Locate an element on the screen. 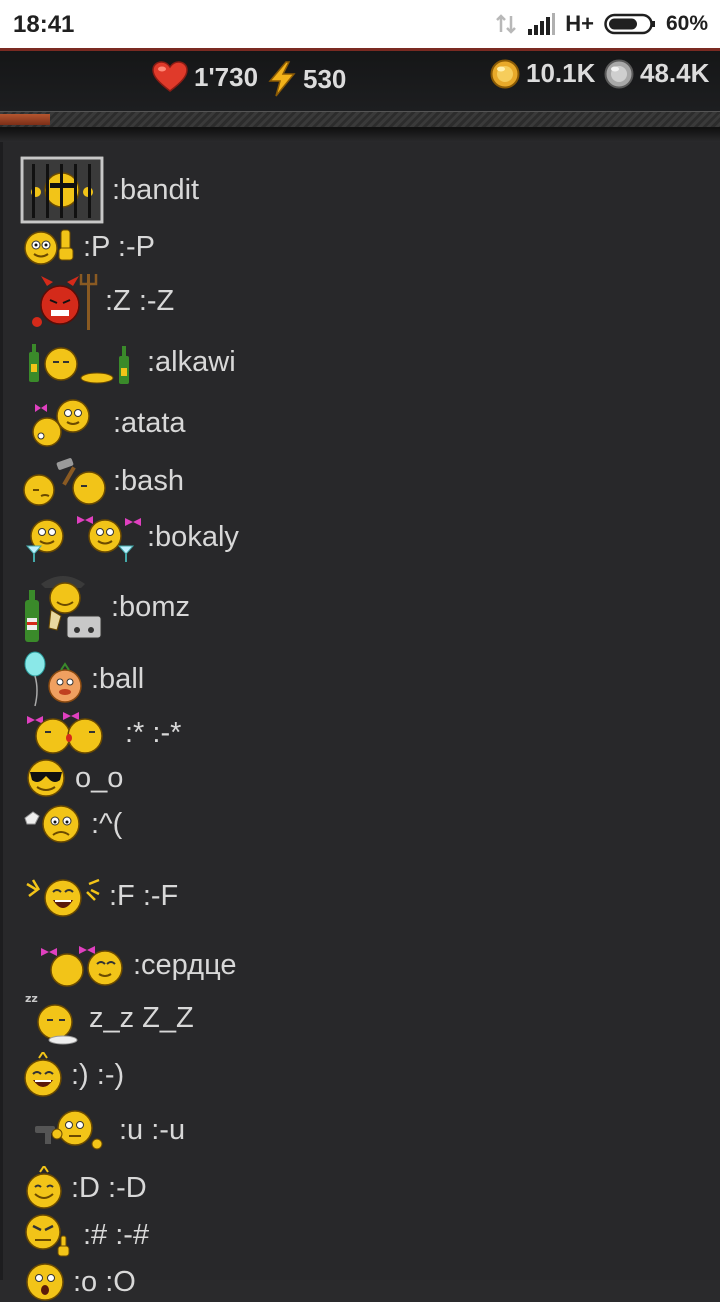 The image size is (720, 1302). emoticon-code: :bokaly is located at coordinates (193, 536).